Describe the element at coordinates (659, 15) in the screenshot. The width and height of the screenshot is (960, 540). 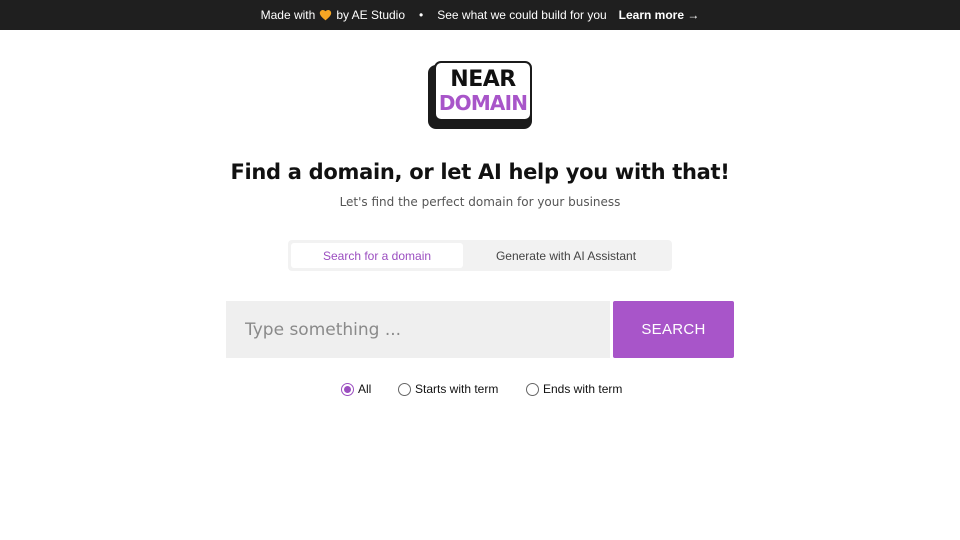
I see `learn-more-link: Learn more →` at that location.